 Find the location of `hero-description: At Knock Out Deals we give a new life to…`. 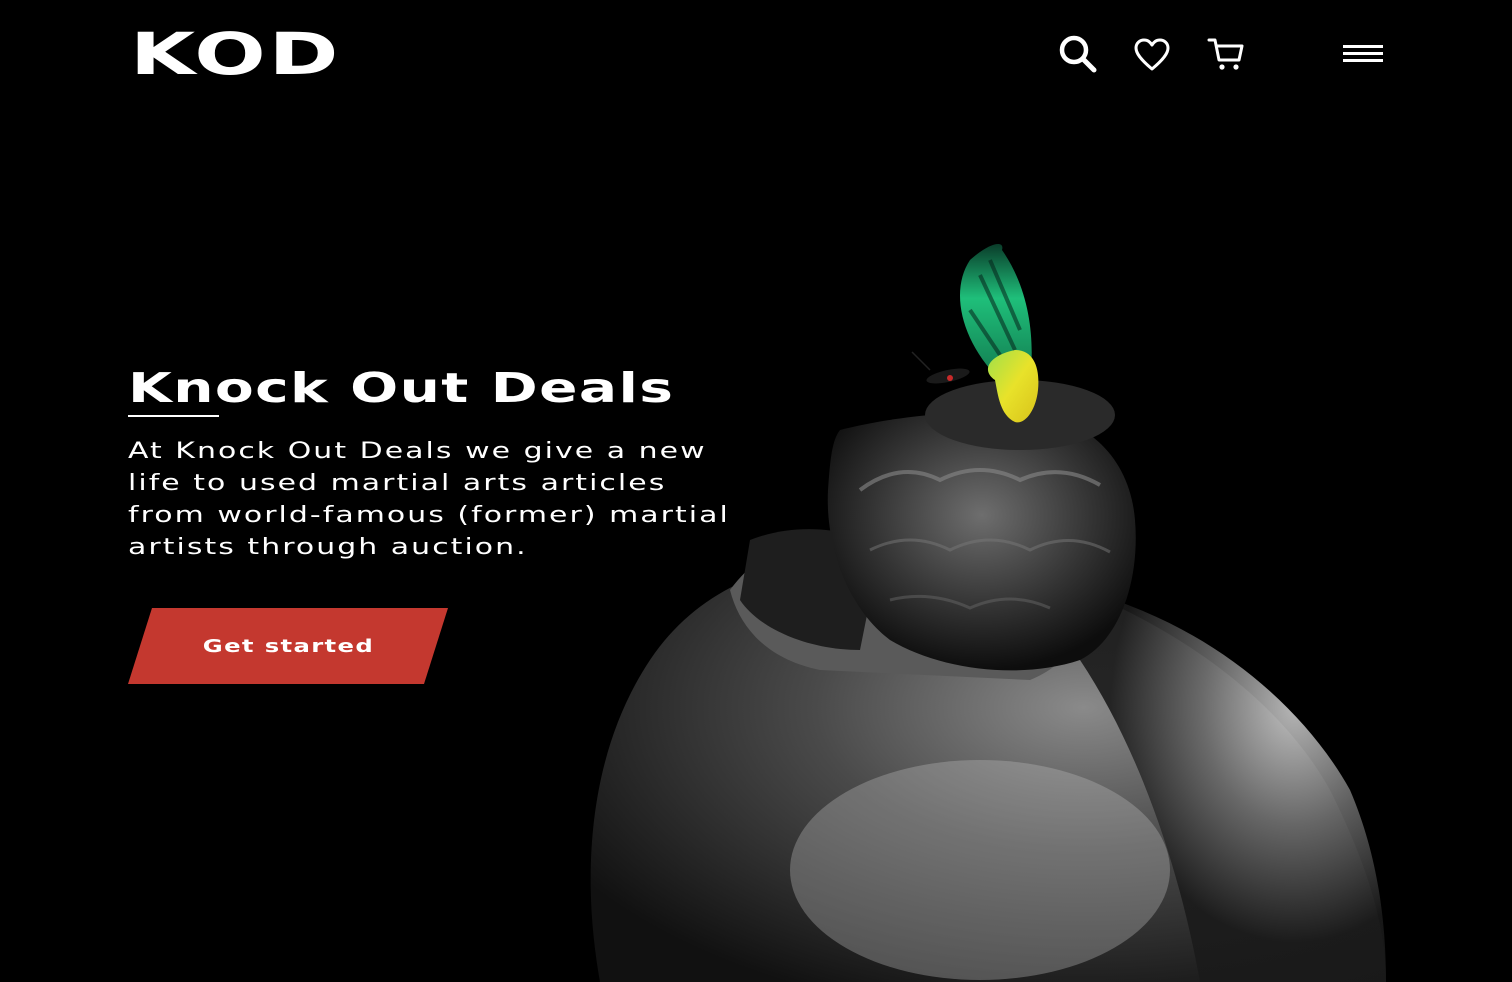

hero-description: At Knock Out Deals we give a new life to… is located at coordinates (429, 499).